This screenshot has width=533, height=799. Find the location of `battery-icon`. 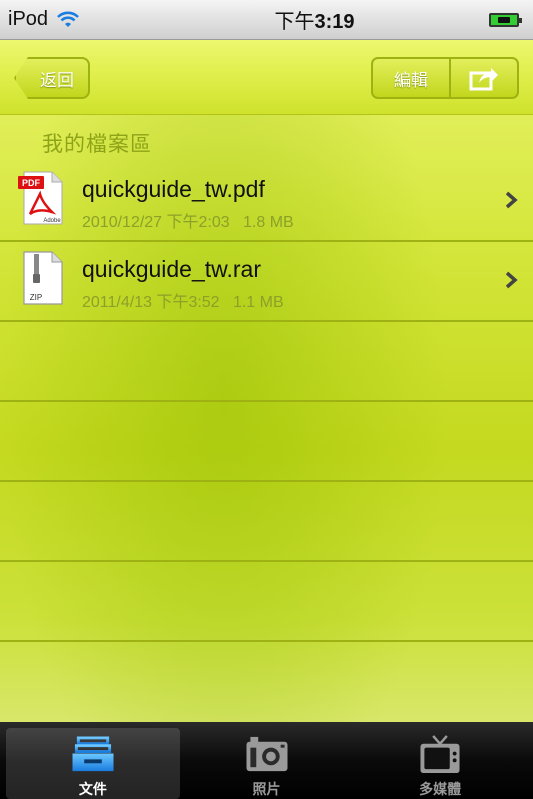

battery-icon is located at coordinates (505, 19).